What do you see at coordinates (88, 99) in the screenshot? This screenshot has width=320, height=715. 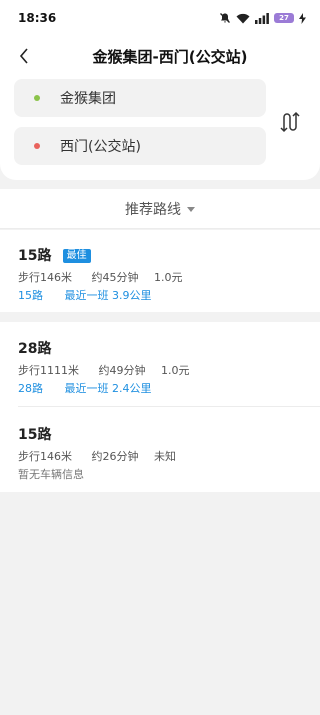 I see `origin-label: 金猴集团` at bounding box center [88, 99].